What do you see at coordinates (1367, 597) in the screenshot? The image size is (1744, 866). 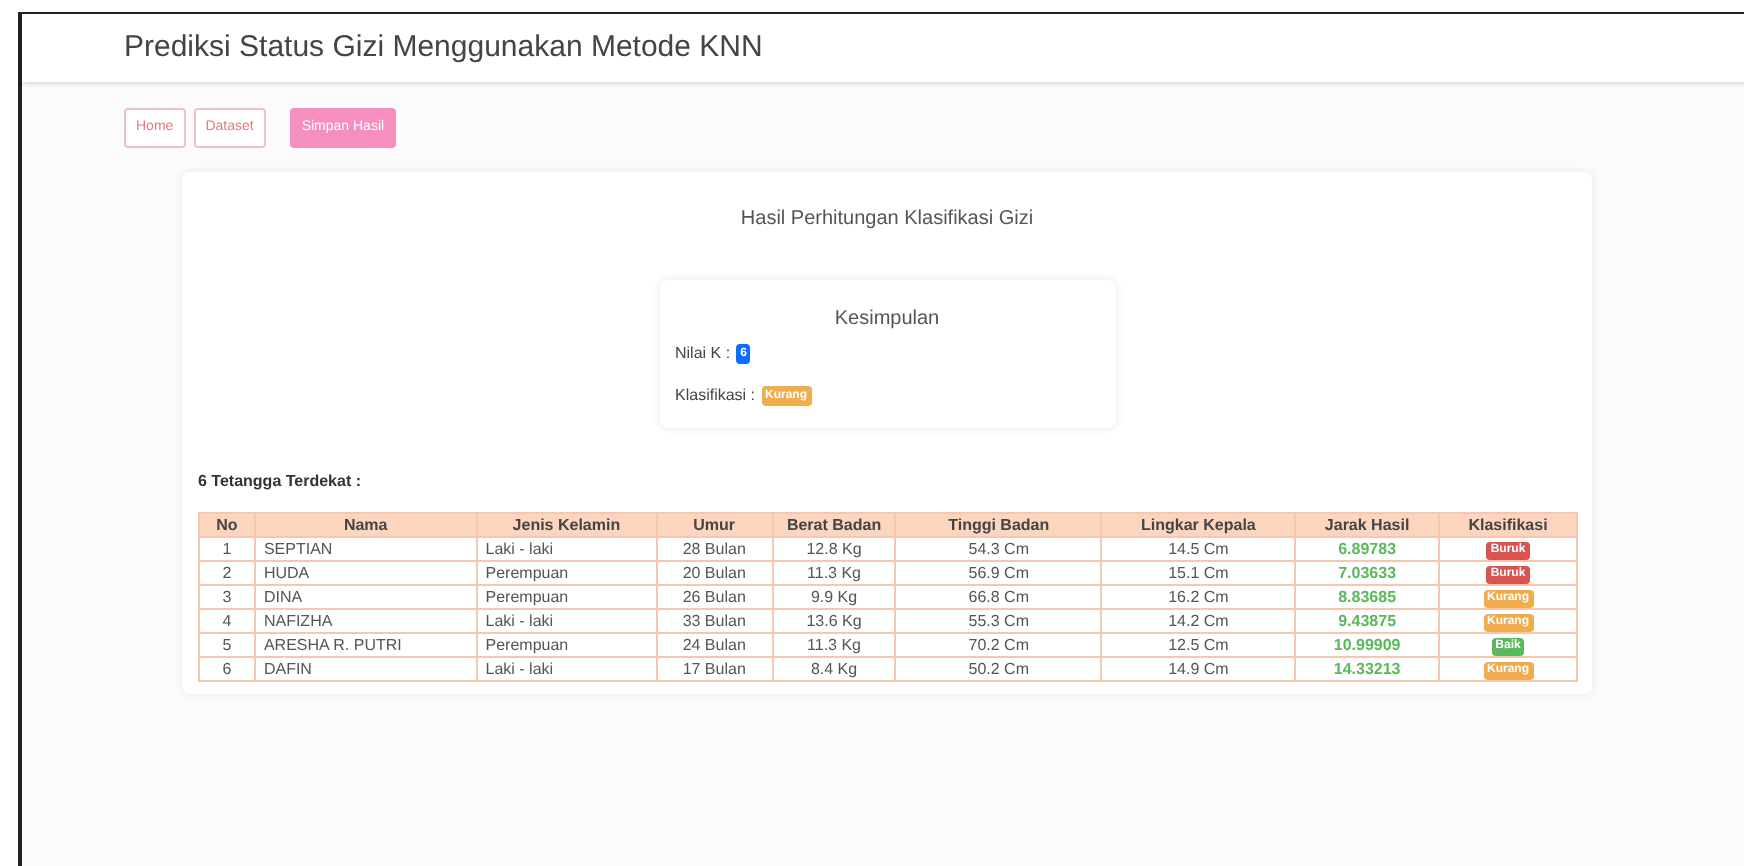 I see `table-cell: 8.83685` at bounding box center [1367, 597].